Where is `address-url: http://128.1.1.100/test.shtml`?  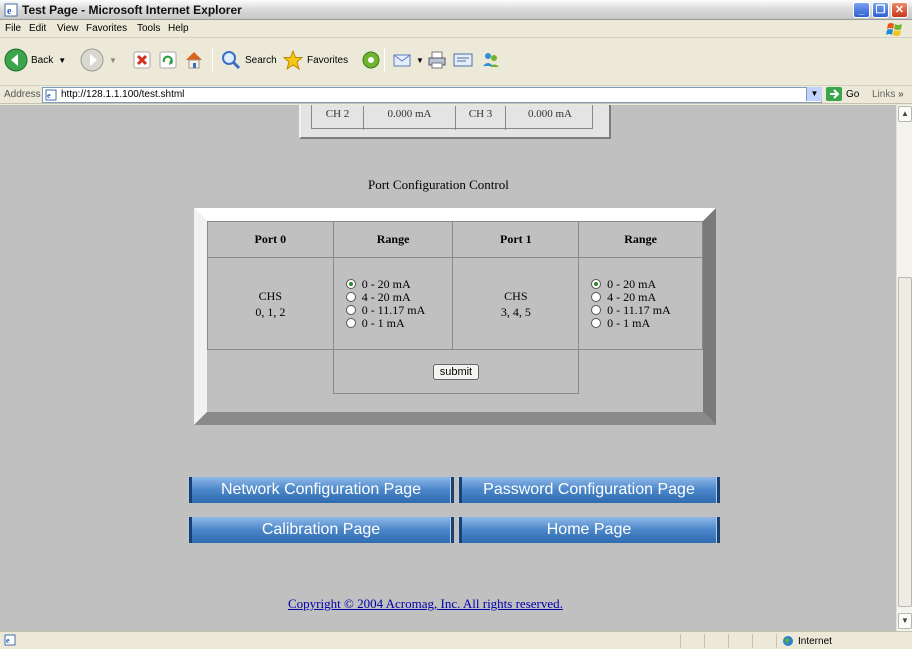
address-url: http://128.1.1.100/test.shtml is located at coordinates (123, 94).